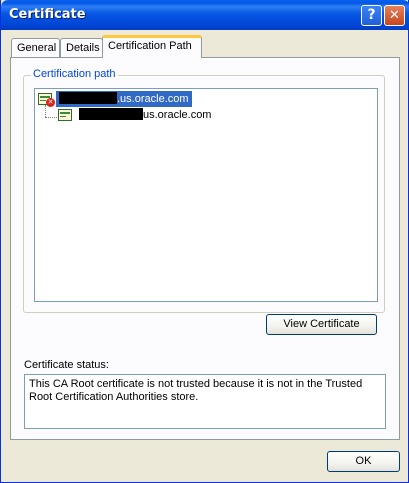 The width and height of the screenshot is (409, 483). I want to click on view-certificate-button-label: View Certificate, so click(321, 324).